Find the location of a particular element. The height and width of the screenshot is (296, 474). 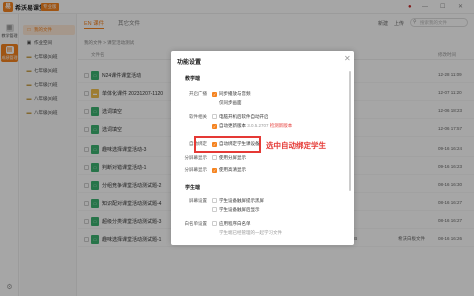

option-label: 应用程序白名单 is located at coordinates (235, 223).